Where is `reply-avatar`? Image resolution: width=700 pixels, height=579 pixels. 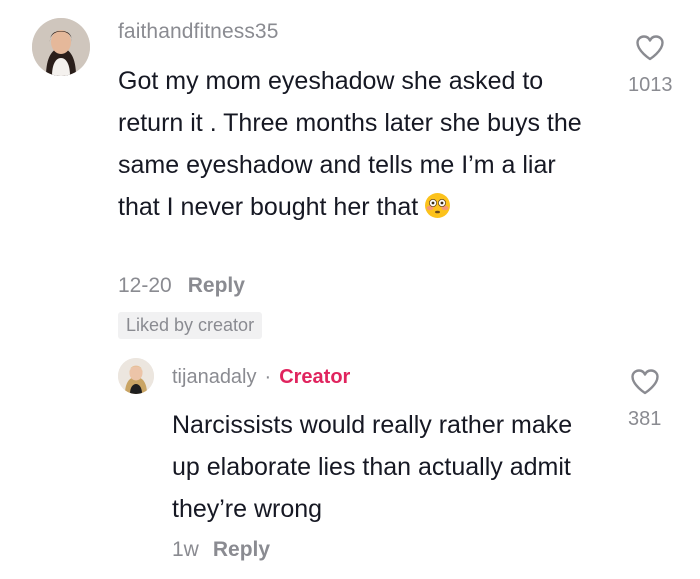
reply-avatar is located at coordinates (136, 376).